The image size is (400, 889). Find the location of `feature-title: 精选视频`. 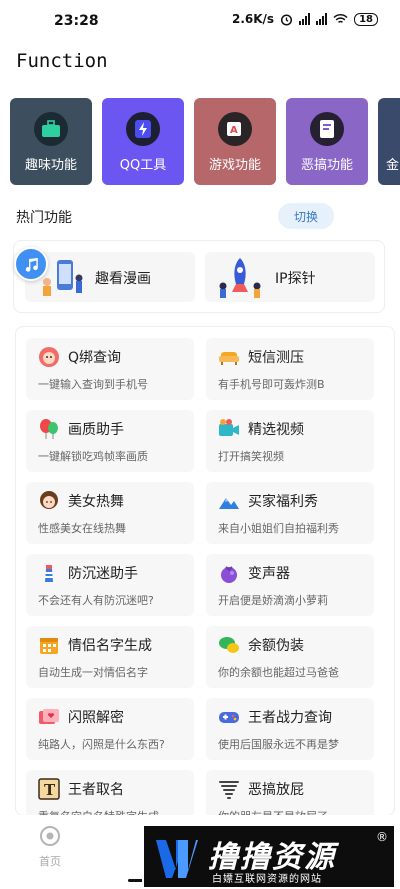

feature-title: 精选视频 is located at coordinates (276, 430).